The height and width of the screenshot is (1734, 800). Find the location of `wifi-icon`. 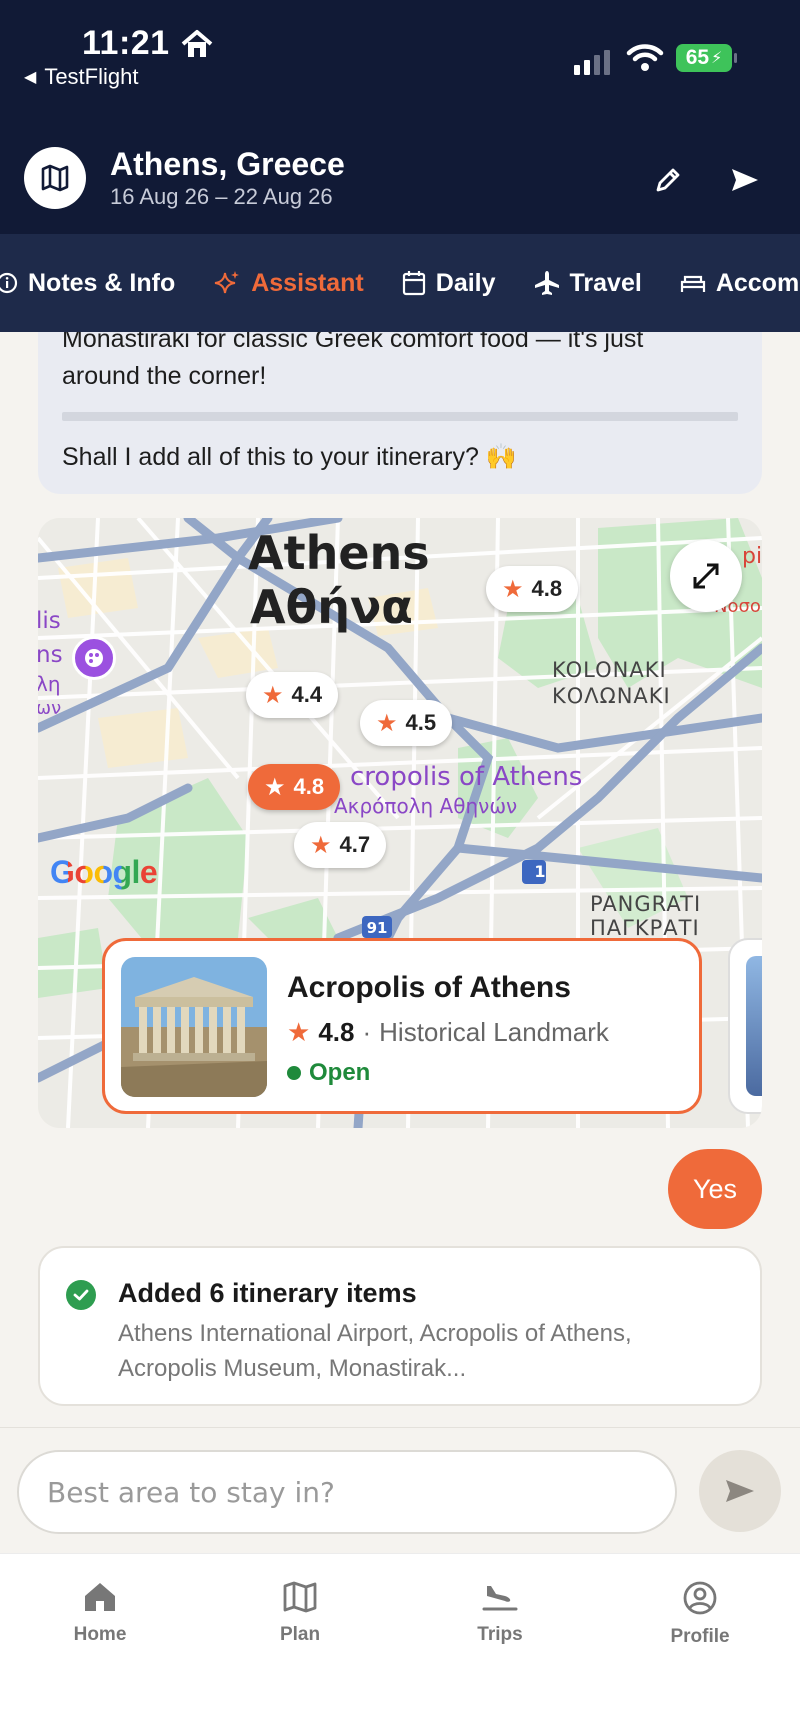

wifi-icon is located at coordinates (645, 57).